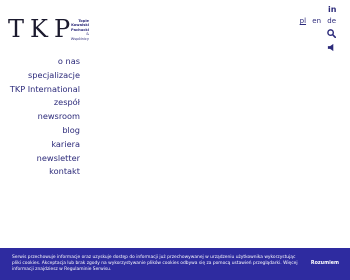  I want to click on lang-en: en, so click(316, 21).